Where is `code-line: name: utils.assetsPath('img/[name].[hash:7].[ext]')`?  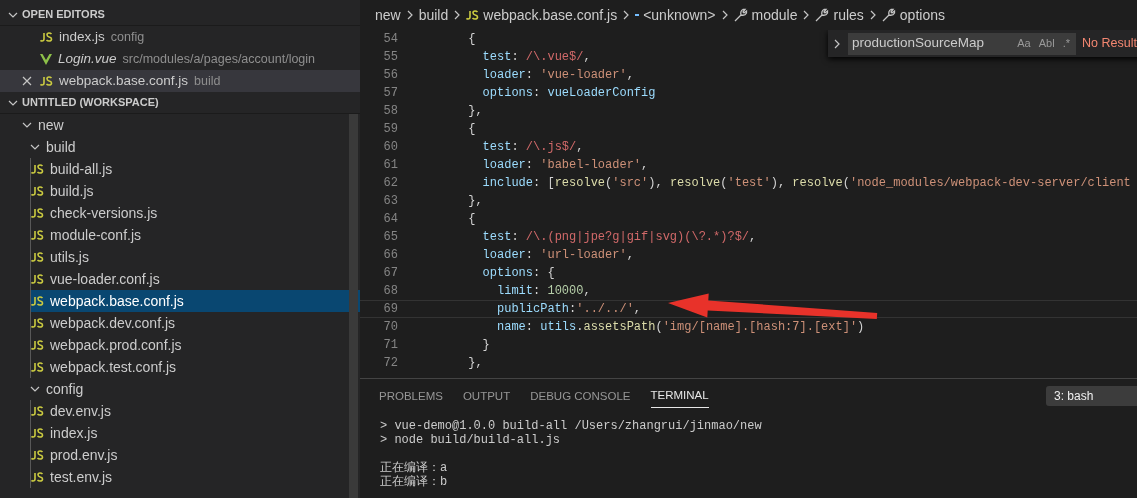 code-line: name: utils.assetsPath('img/[name].[hash:7].[ext]') is located at coordinates (680, 327).